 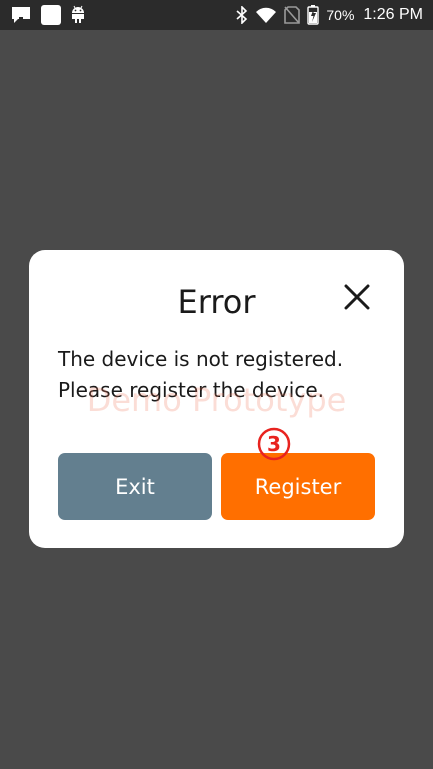 I want to click on square-notification-icon, so click(x=51, y=15).